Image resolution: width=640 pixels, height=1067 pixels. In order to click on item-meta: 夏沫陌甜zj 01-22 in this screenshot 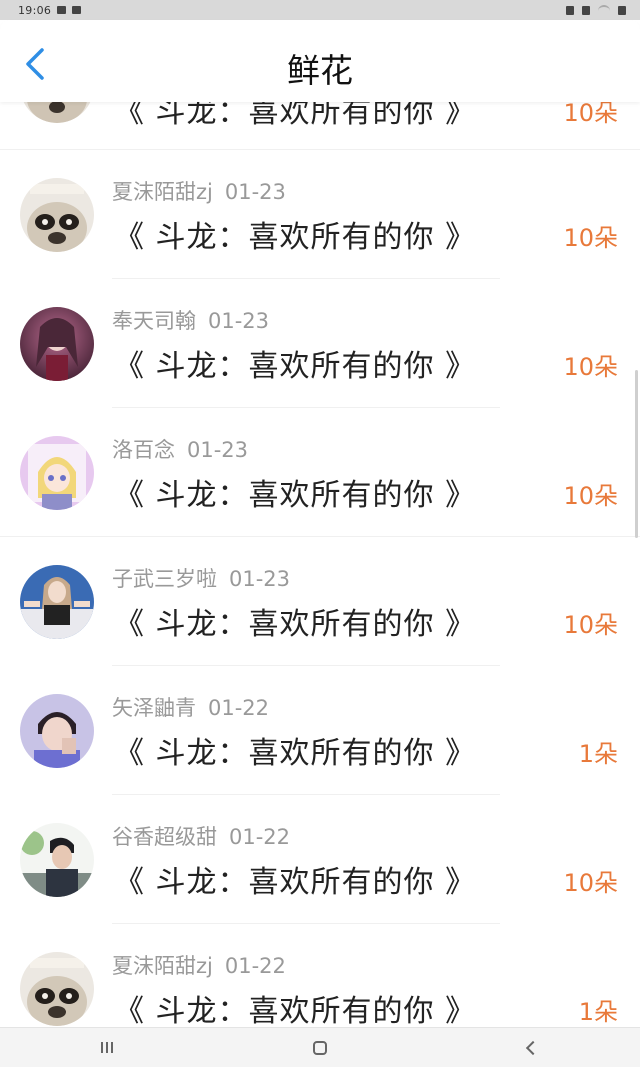, I will do `click(199, 965)`.